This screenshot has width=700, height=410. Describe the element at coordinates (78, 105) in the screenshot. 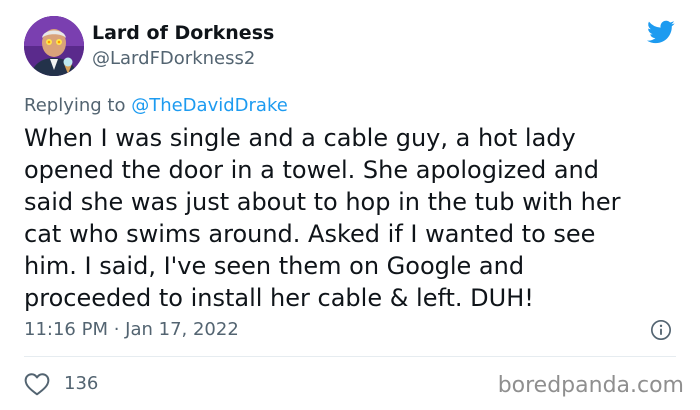

I see `reply-prefix: Replying to` at that location.